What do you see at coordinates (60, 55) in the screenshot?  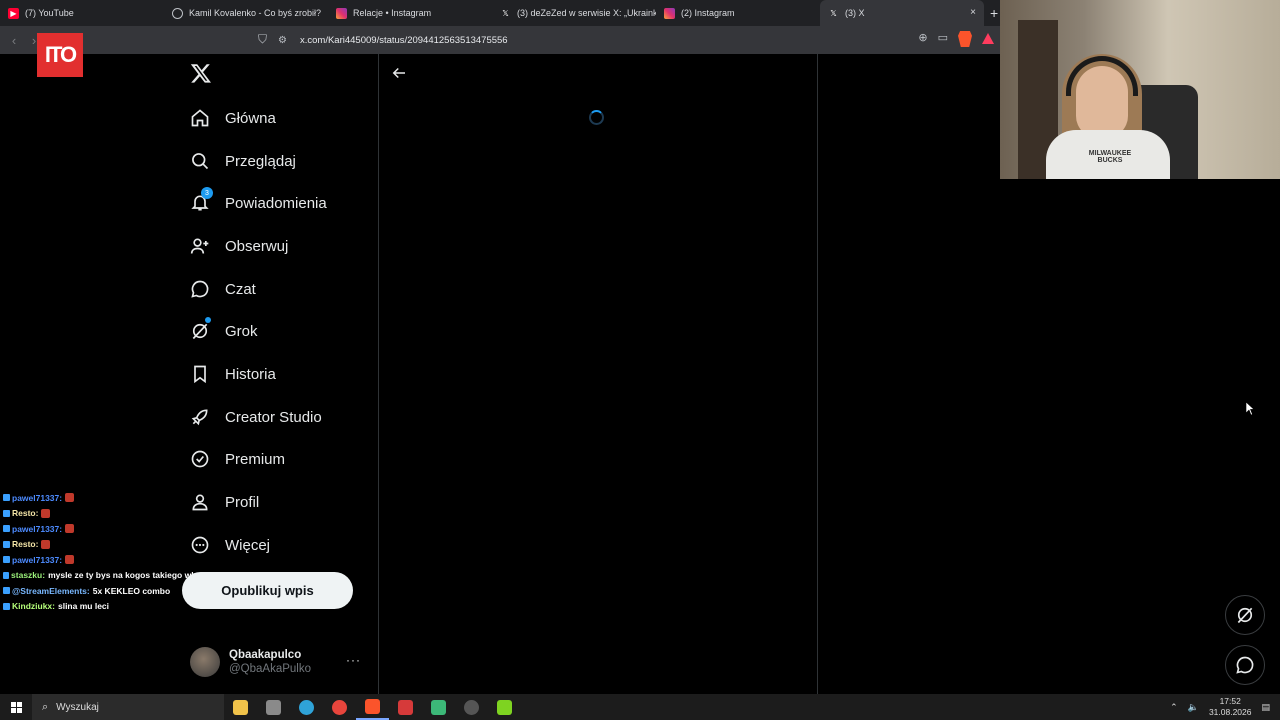 I see `stream-logo: ITO` at bounding box center [60, 55].